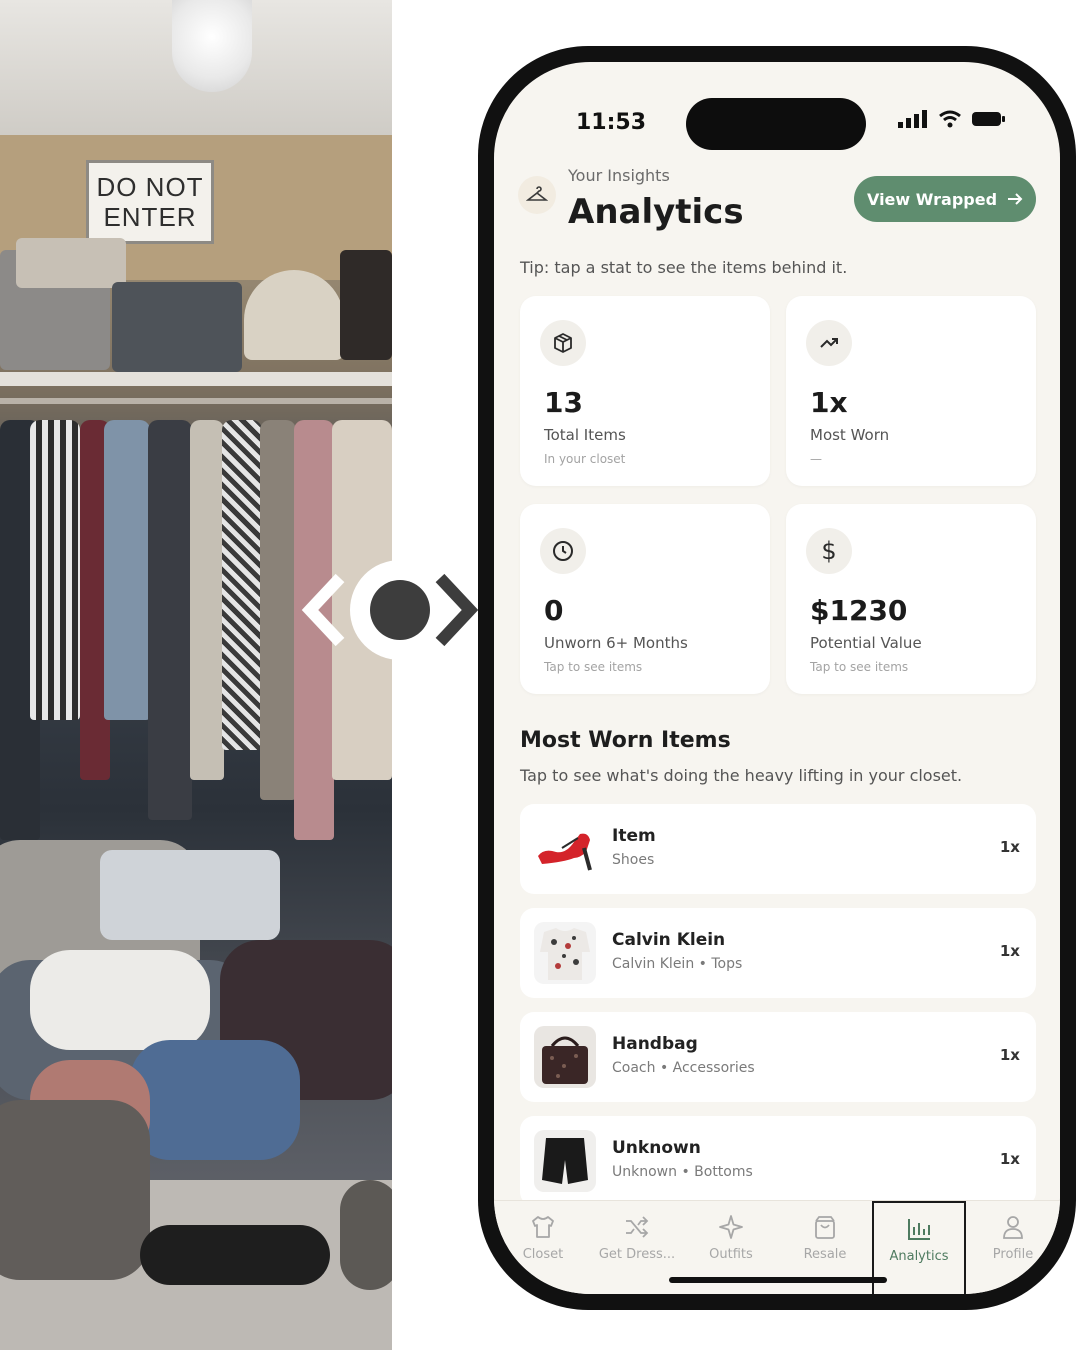 The width and height of the screenshot is (1080, 1350). What do you see at coordinates (825, 1227) in the screenshot?
I see `bag-icon` at bounding box center [825, 1227].